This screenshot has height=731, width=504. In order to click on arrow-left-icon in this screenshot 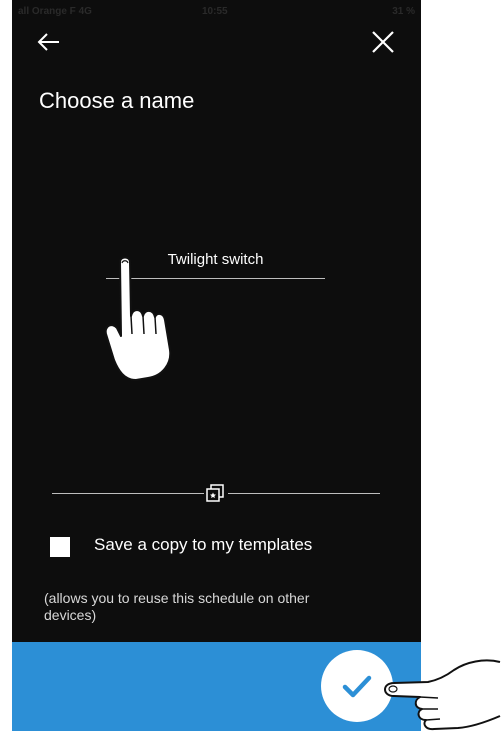, I will do `click(48, 42)`.